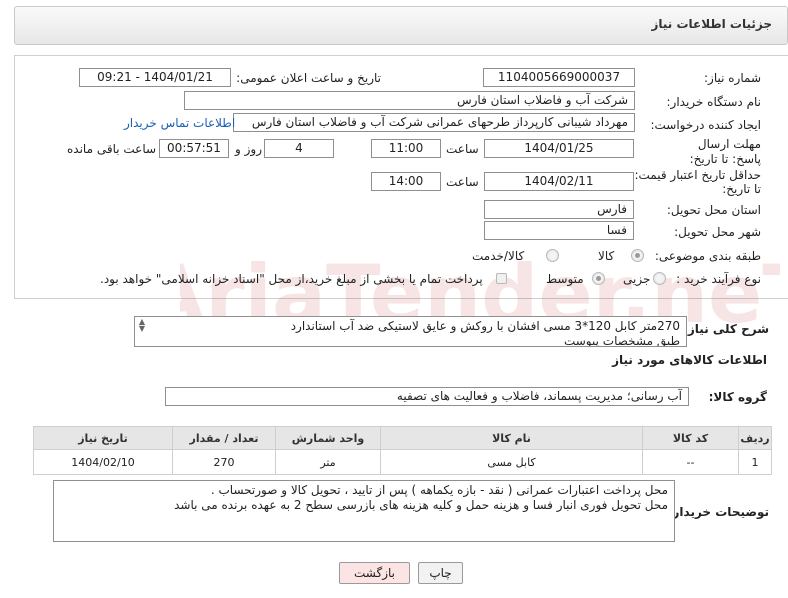  I want to click on back-button: بازگشت, so click(374, 573).